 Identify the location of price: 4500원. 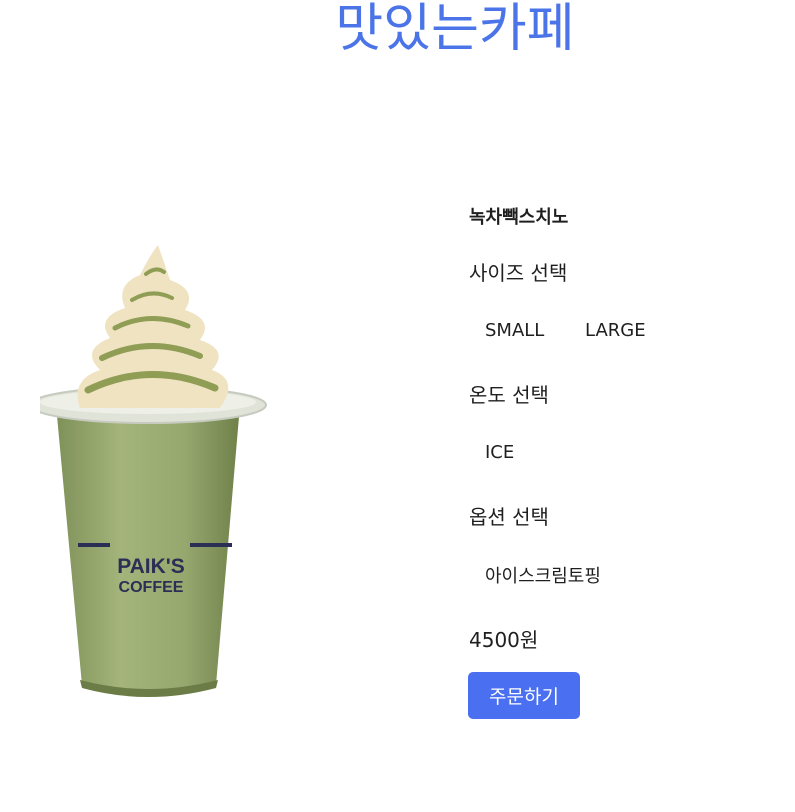
(504, 640).